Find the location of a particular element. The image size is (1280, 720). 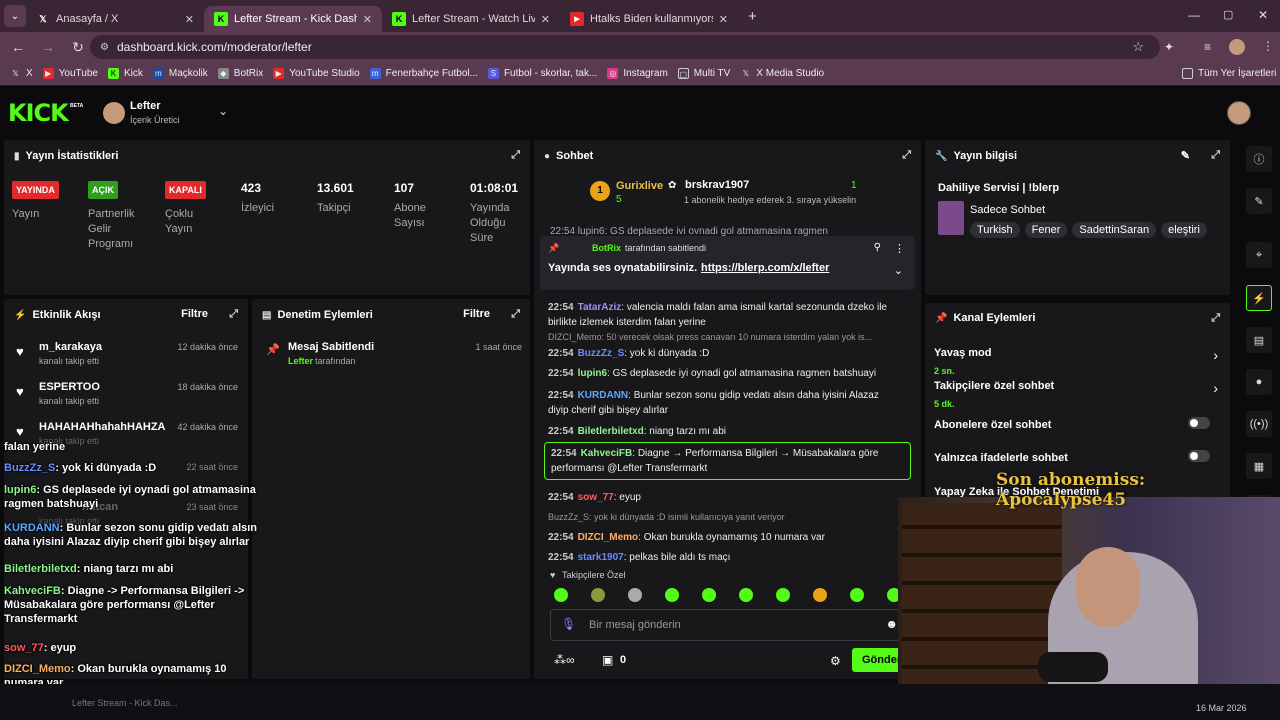

focus-icon: ⌖ is located at coordinates (1259, 255).